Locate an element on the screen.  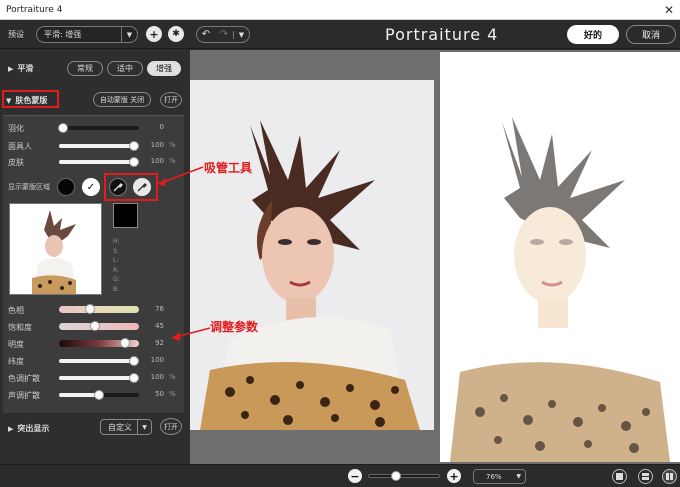
saturation-label: 饱和度 is located at coordinates (20, 327).